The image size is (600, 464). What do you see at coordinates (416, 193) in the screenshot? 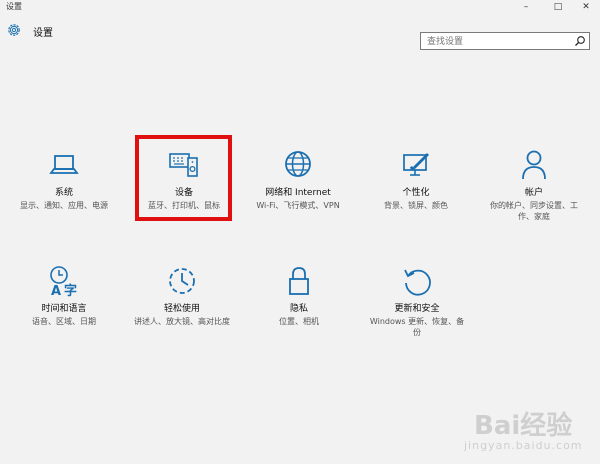
I see `tile-label: 个性化` at bounding box center [416, 193].